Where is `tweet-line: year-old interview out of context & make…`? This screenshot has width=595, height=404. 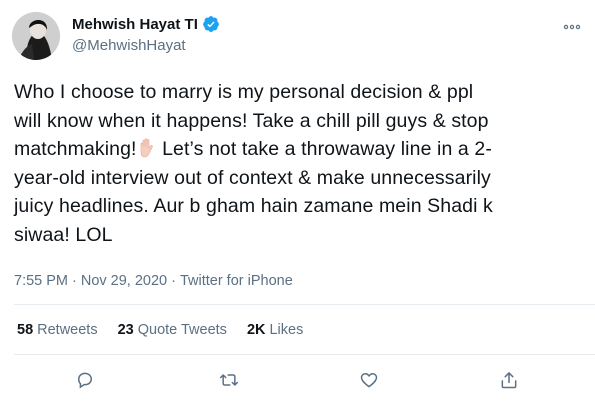 tweet-line: year-old interview out of context & make… is located at coordinates (252, 177).